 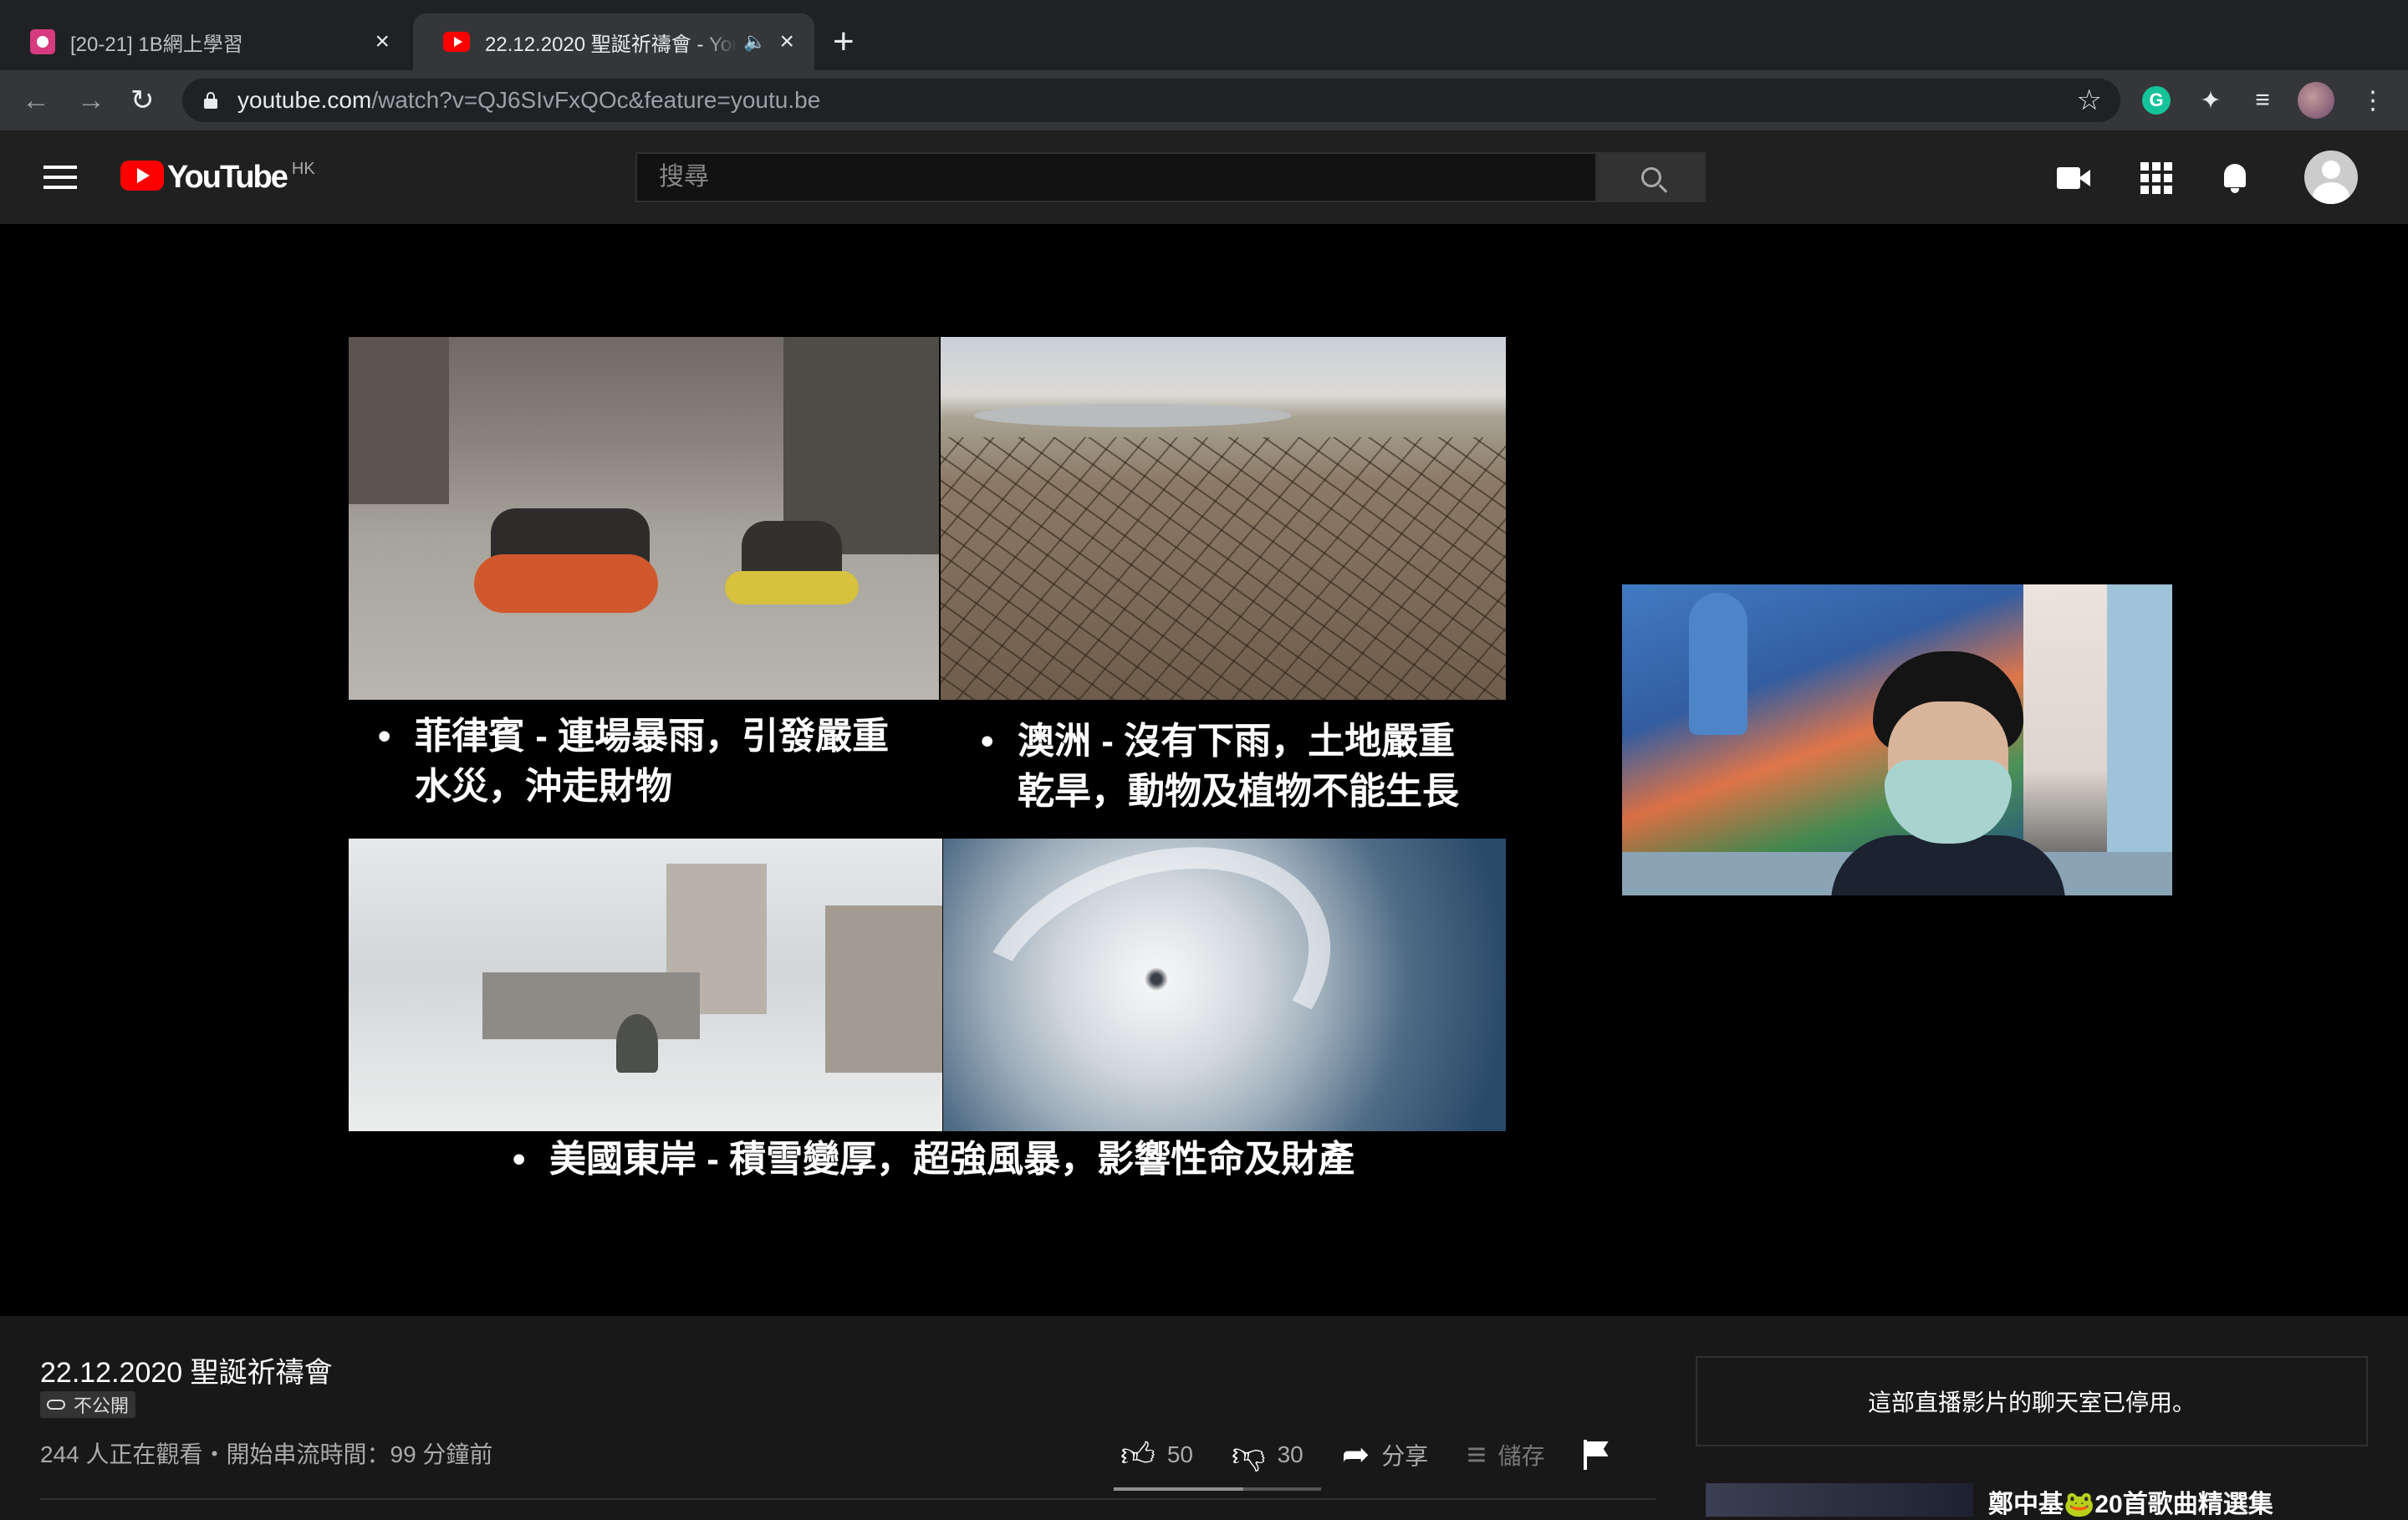 I want to click on browser-tab-1: [20-21] 1B網上學習 ×, so click(x=205, y=42).